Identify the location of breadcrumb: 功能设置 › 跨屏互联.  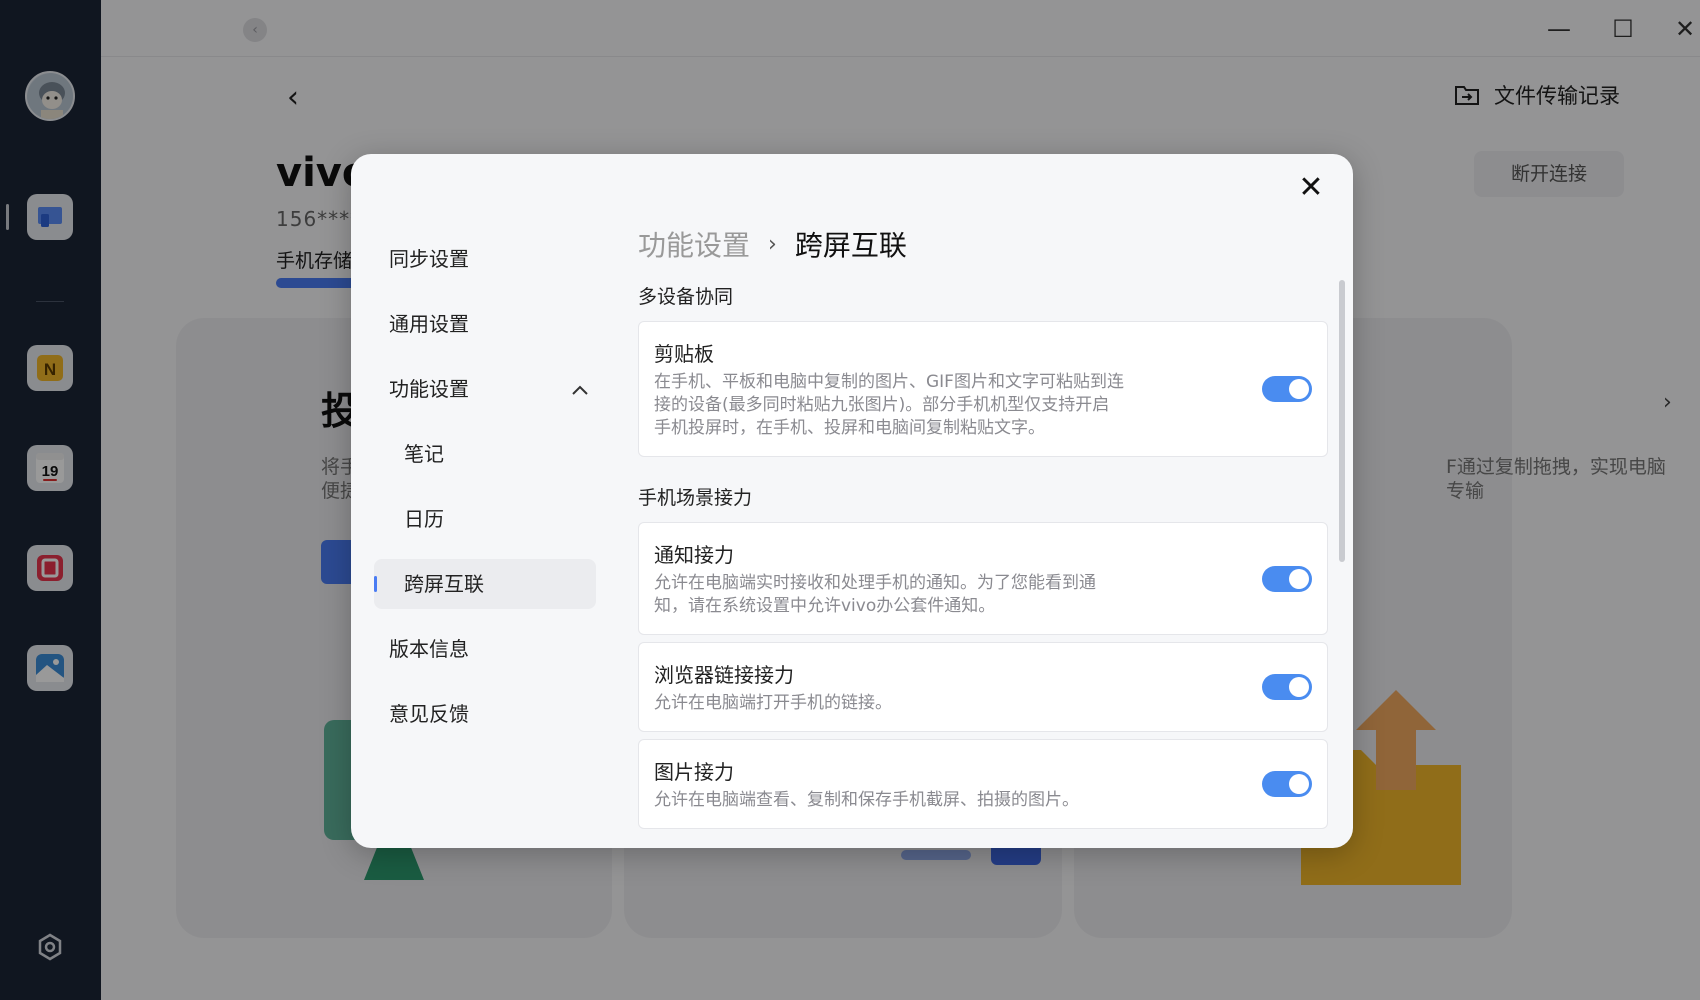
(983, 244).